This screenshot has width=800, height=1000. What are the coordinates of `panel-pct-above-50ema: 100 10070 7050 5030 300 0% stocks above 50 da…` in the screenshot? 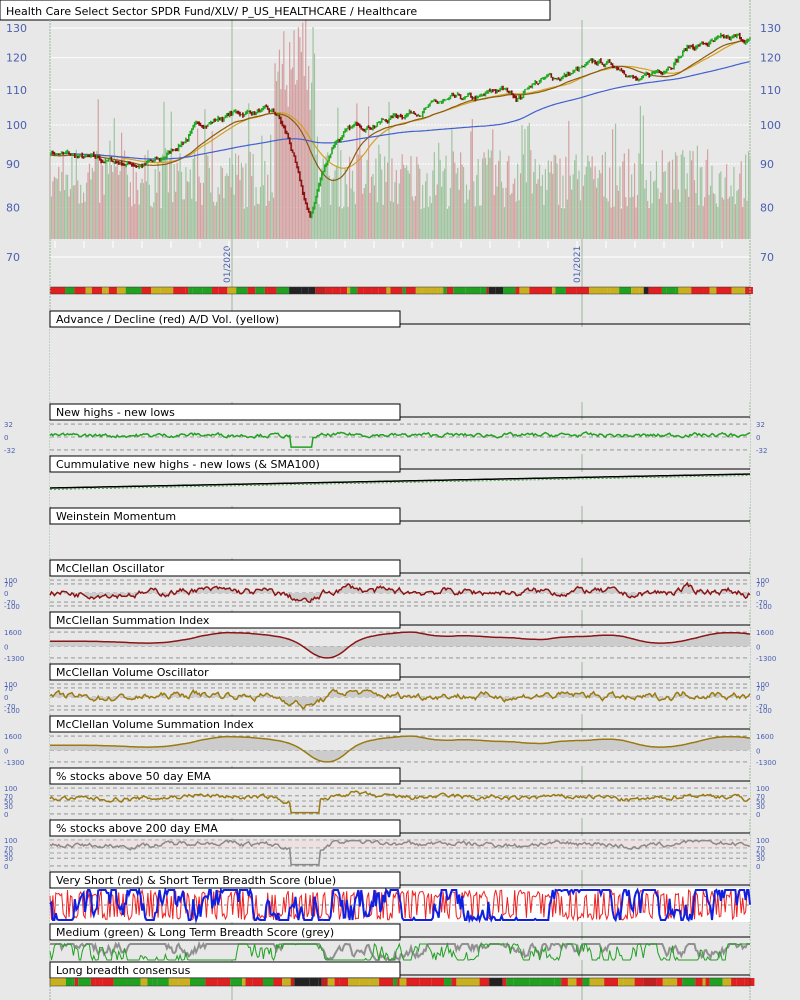 It's located at (386, 793).